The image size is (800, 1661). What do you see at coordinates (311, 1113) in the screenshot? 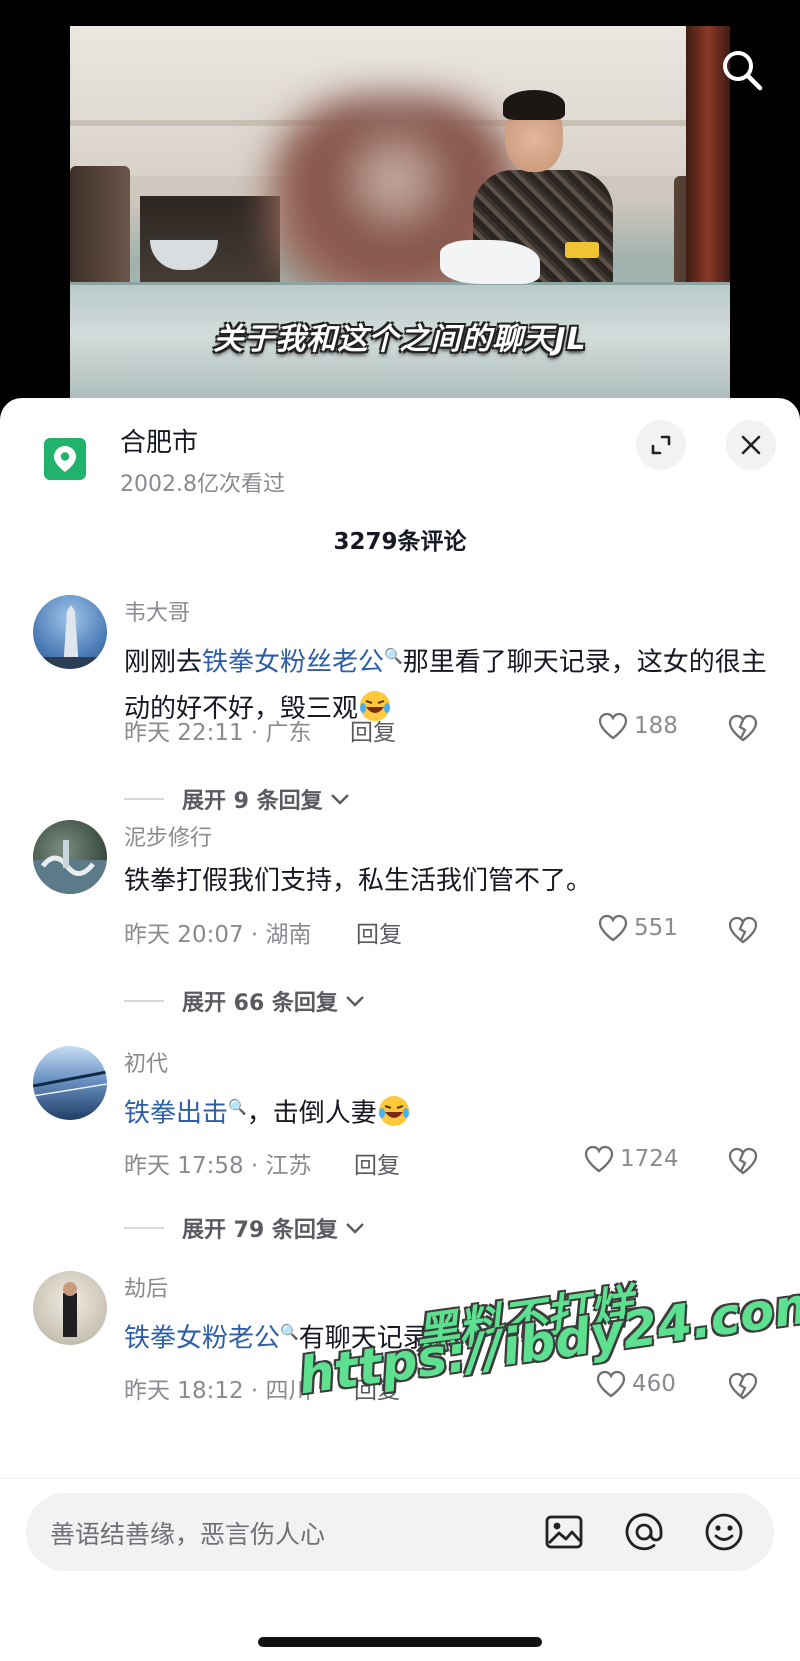
I see `comment-text-part: ，击倒人妻` at bounding box center [311, 1113].